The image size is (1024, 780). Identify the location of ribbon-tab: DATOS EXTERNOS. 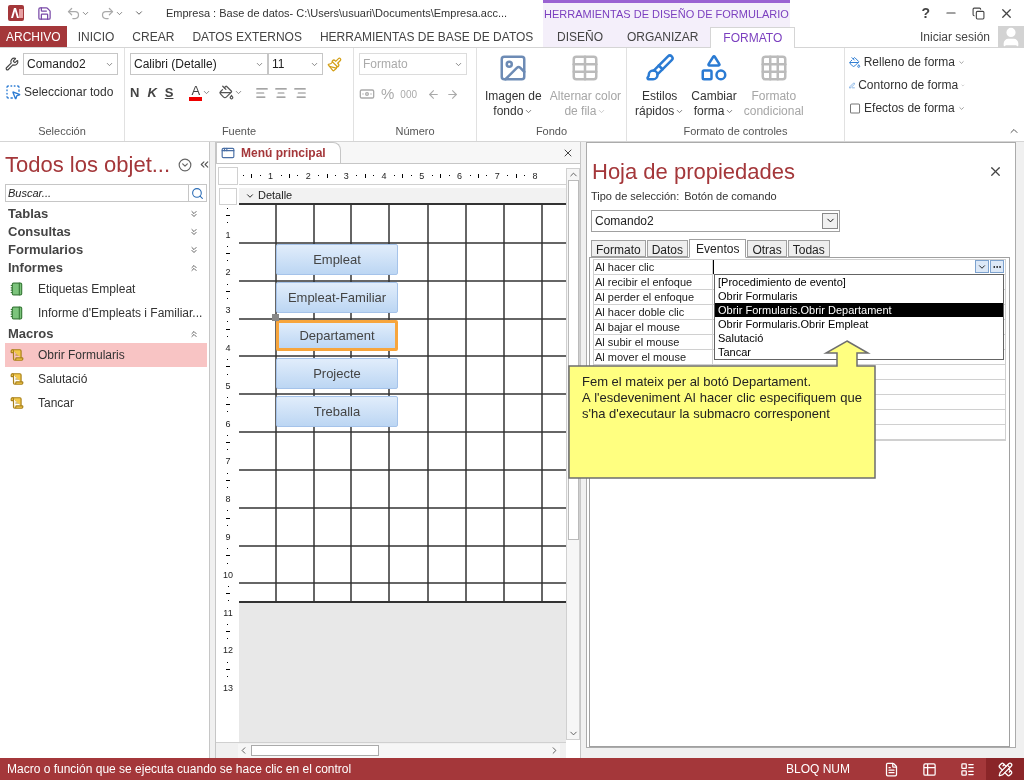
(247, 36).